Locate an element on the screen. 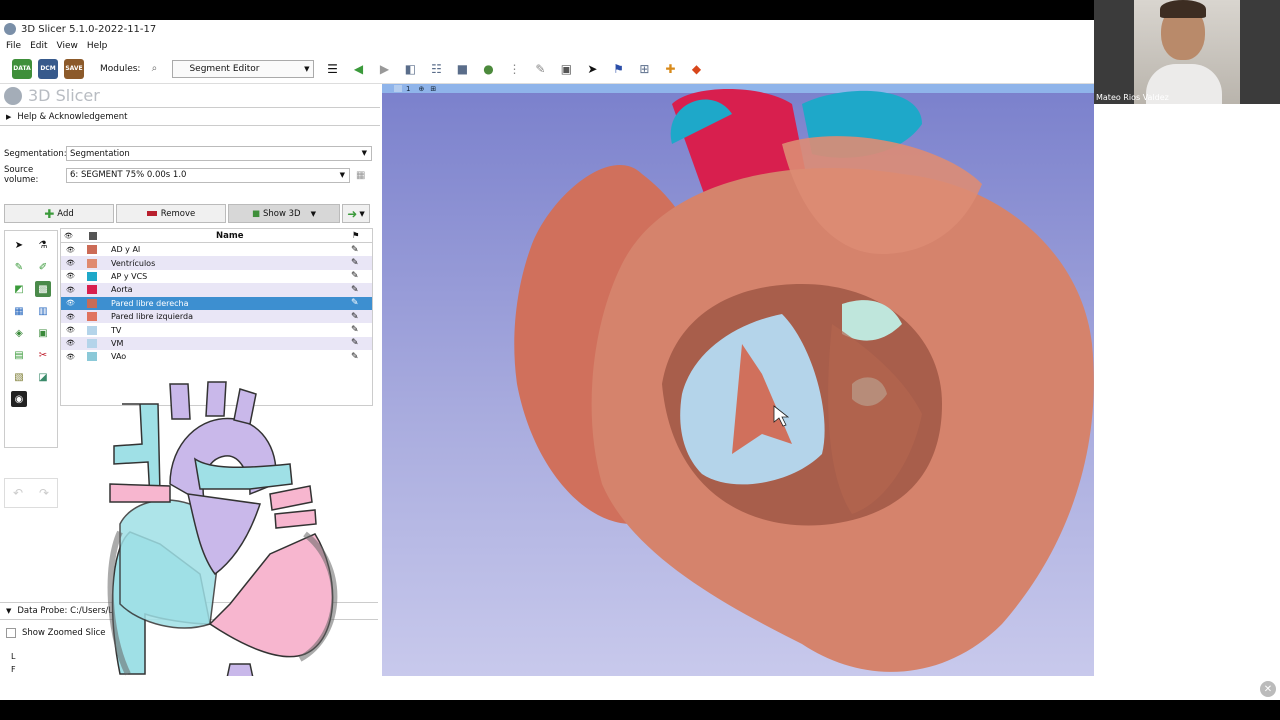 The width and height of the screenshot is (1280, 720). menu-edit: Edit is located at coordinates (38, 46).